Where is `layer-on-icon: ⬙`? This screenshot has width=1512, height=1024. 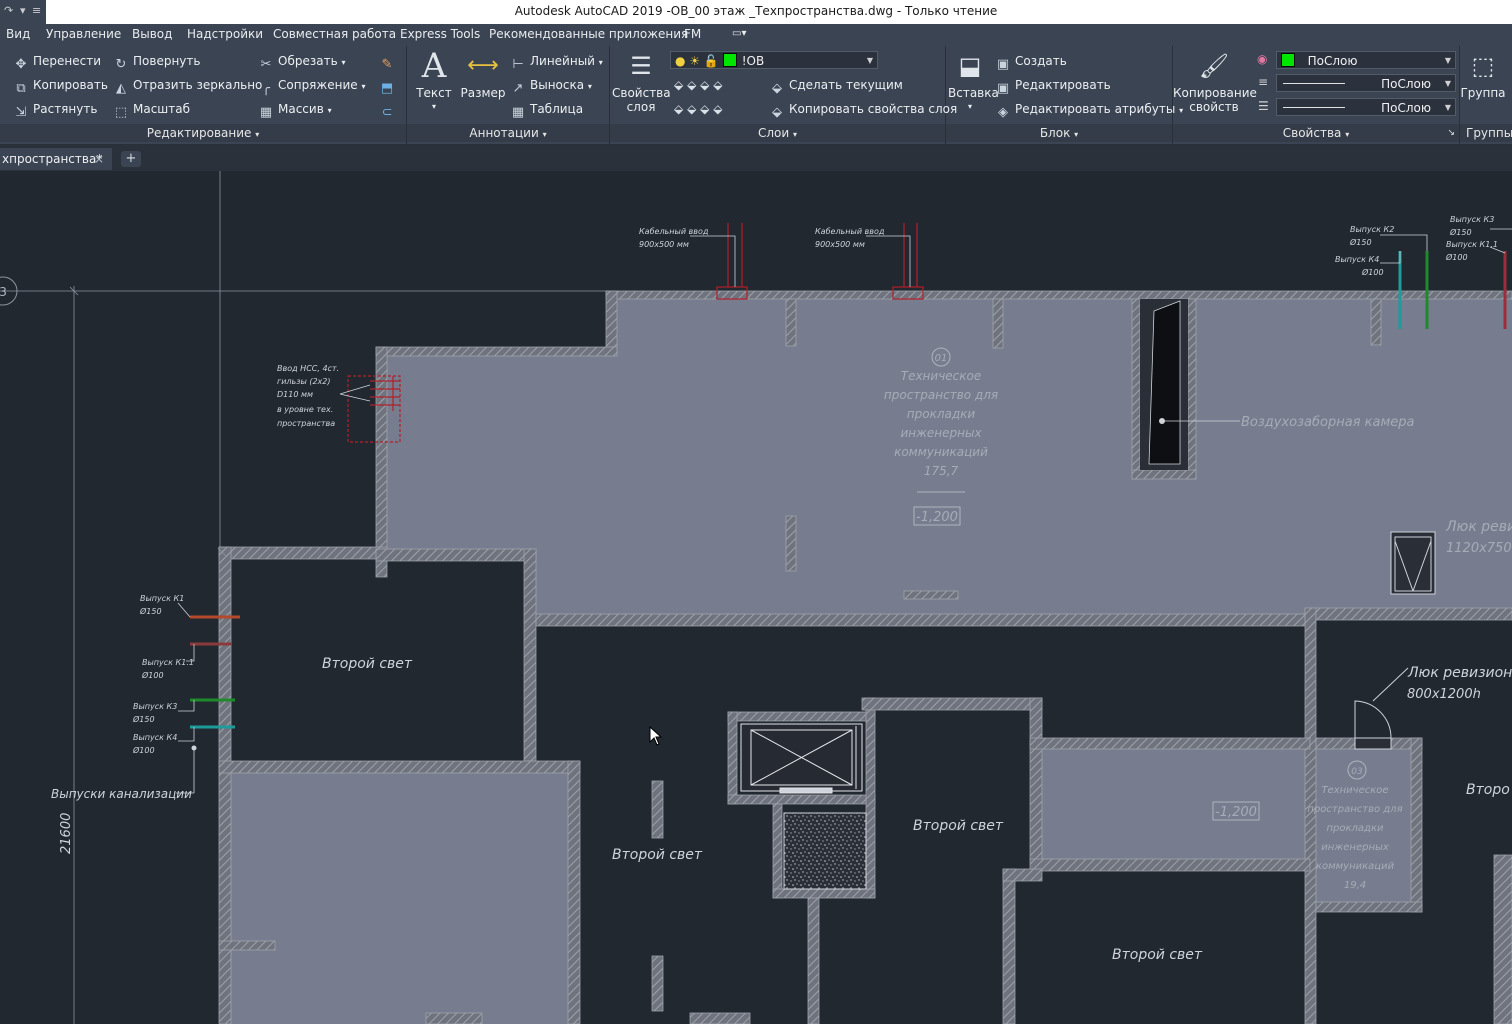 layer-on-icon: ⬙ is located at coordinates (679, 109).